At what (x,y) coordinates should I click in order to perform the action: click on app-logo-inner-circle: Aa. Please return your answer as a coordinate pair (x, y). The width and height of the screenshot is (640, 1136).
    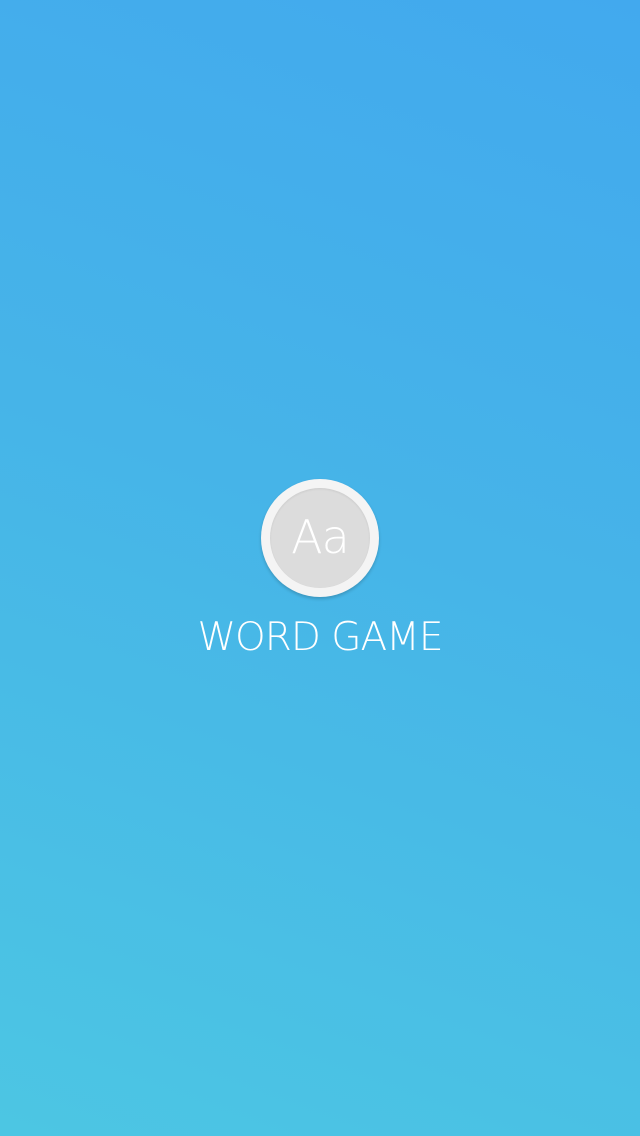
    Looking at the image, I should click on (320, 538).